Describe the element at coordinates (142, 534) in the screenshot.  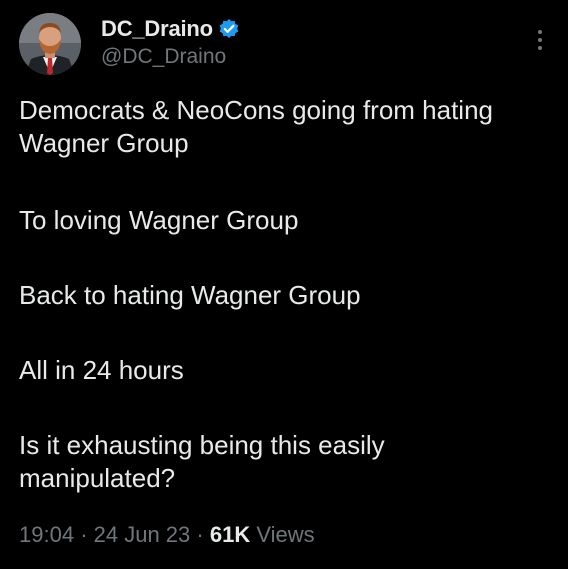
I see `tweet-date: 24 Jun 23` at that location.